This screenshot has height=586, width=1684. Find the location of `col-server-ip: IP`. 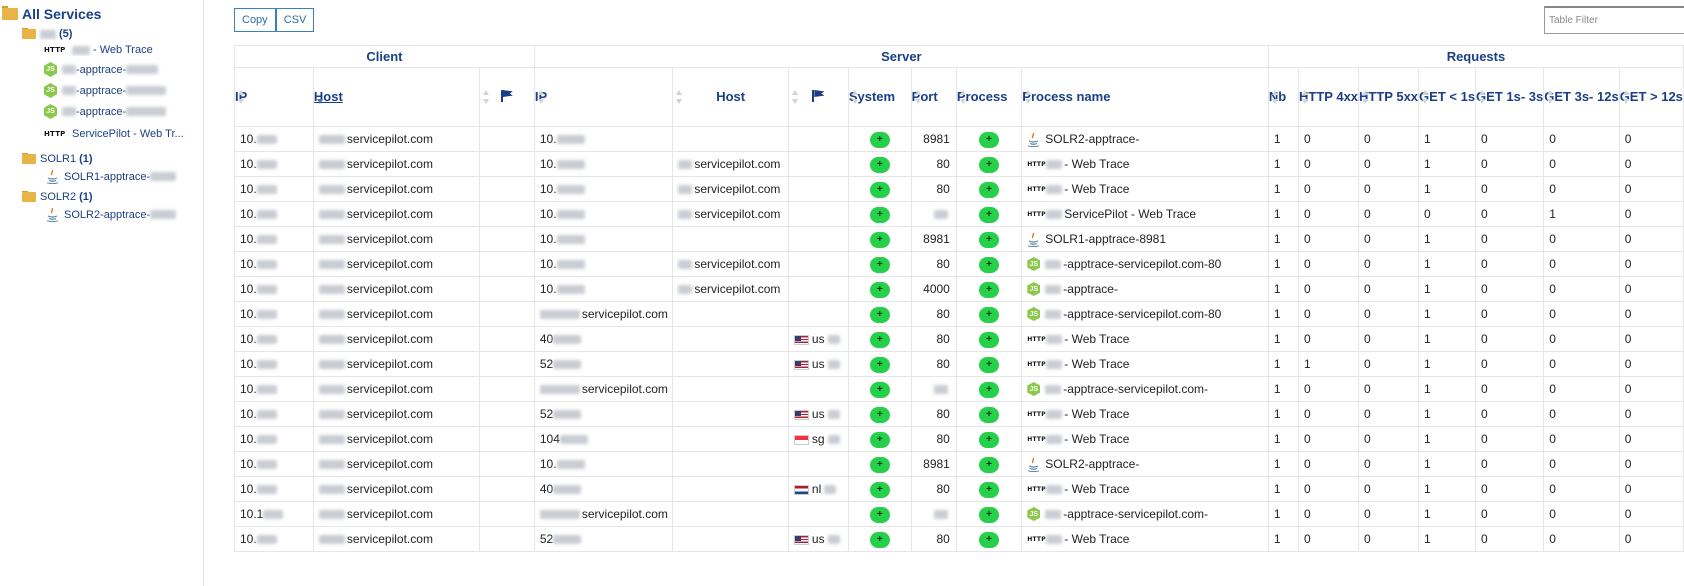

col-server-ip: IP is located at coordinates (603, 97).